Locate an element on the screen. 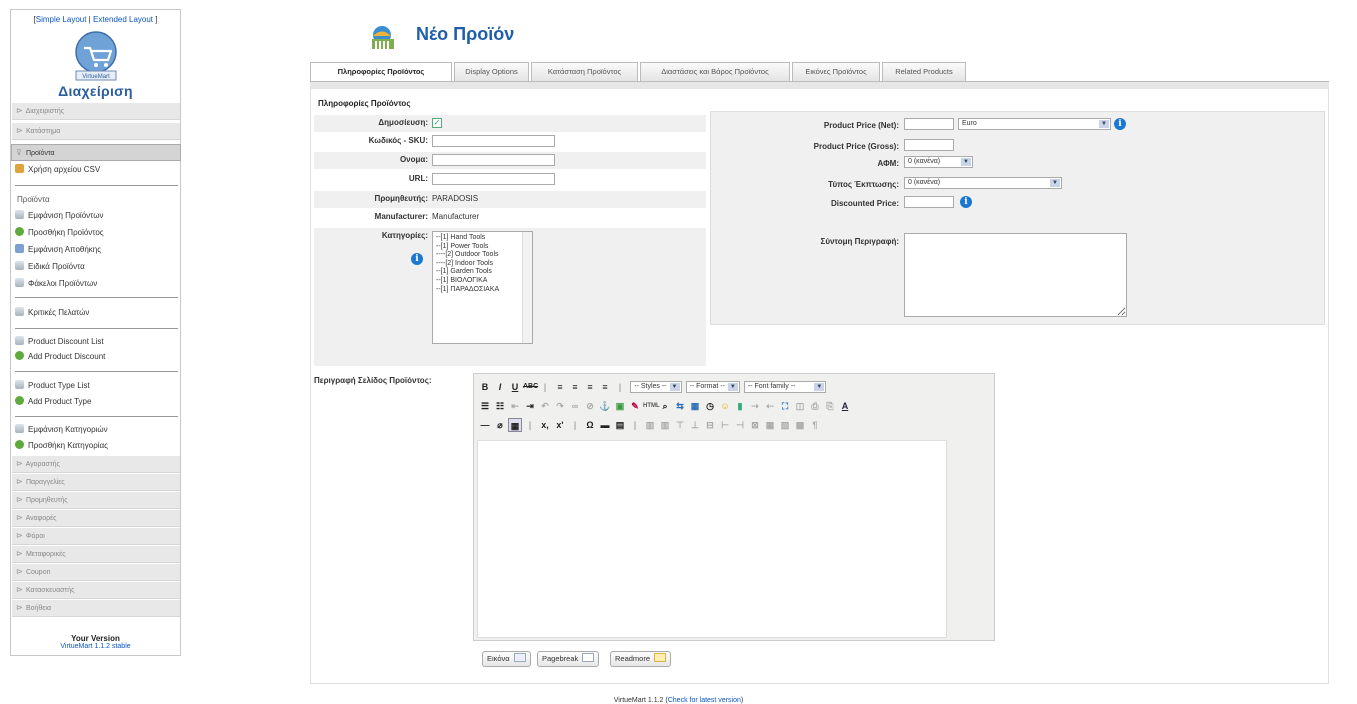 The width and height of the screenshot is (1357, 704). discounted-price-input is located at coordinates (929, 202).